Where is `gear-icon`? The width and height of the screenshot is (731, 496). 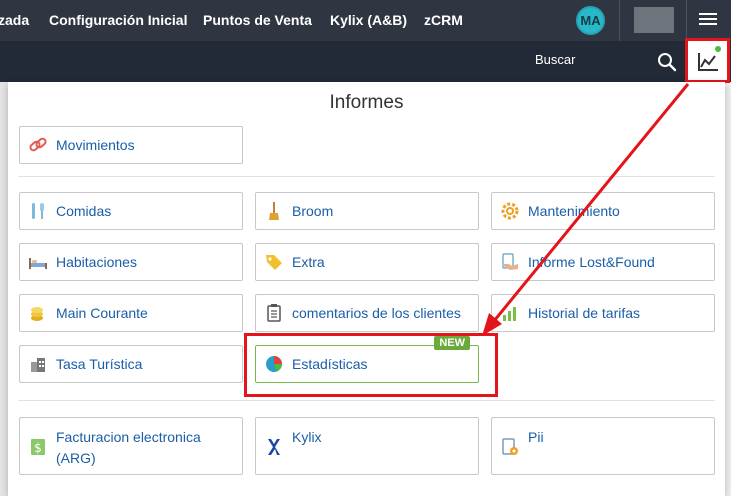
gear-icon is located at coordinates (510, 211).